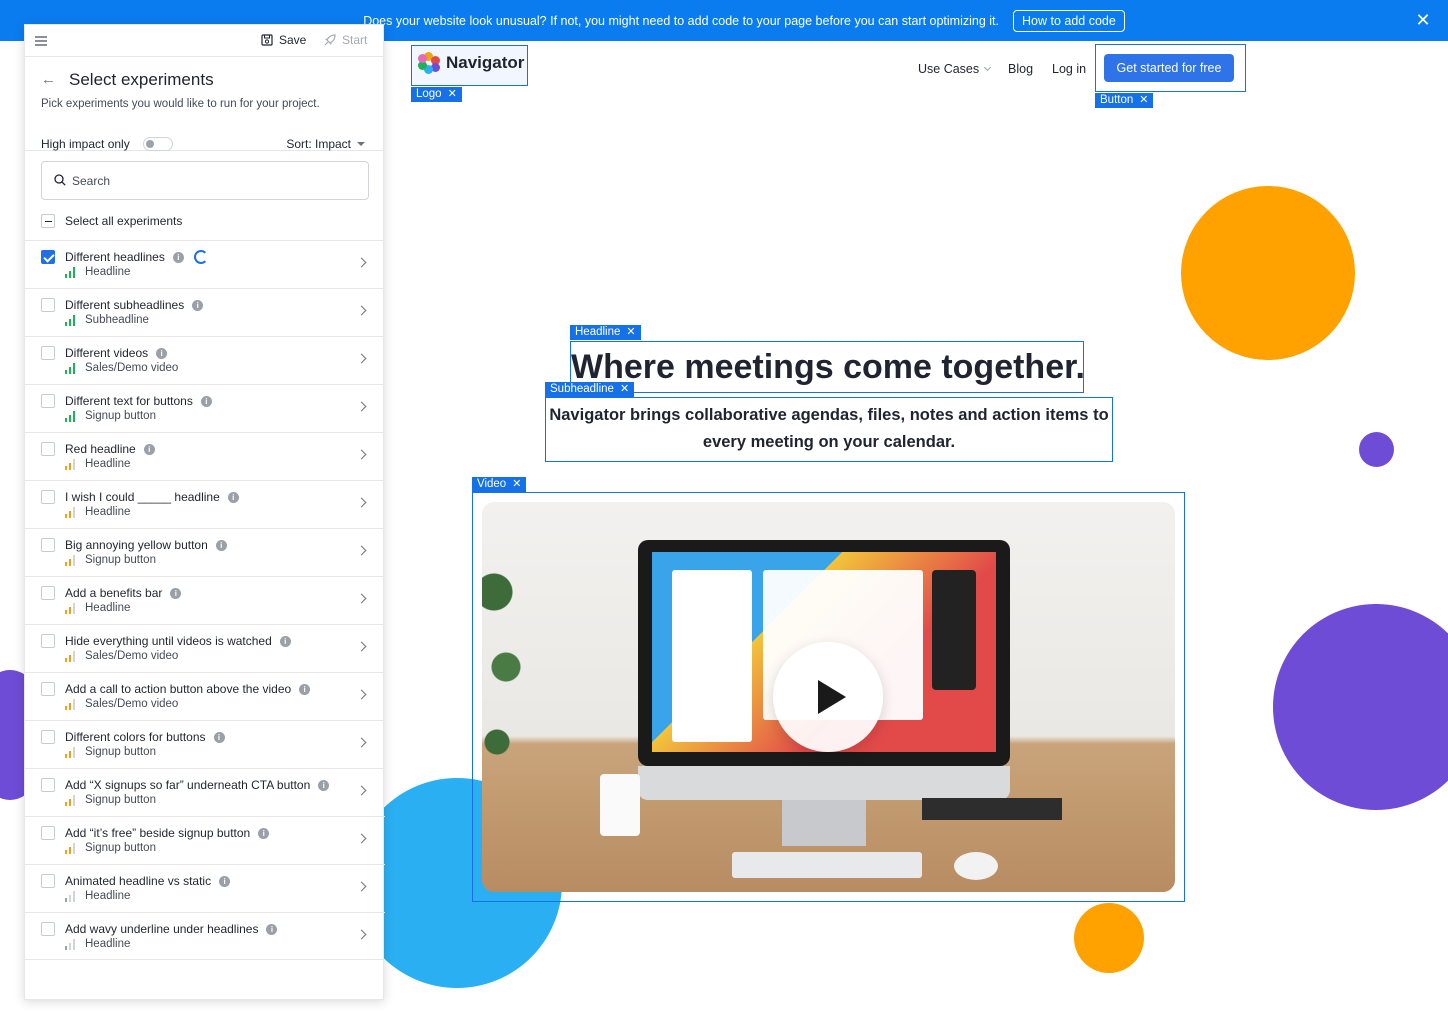 The height and width of the screenshot is (1024, 1448). Describe the element at coordinates (1169, 68) in the screenshot. I see `get-started-button: Get started for free` at that location.